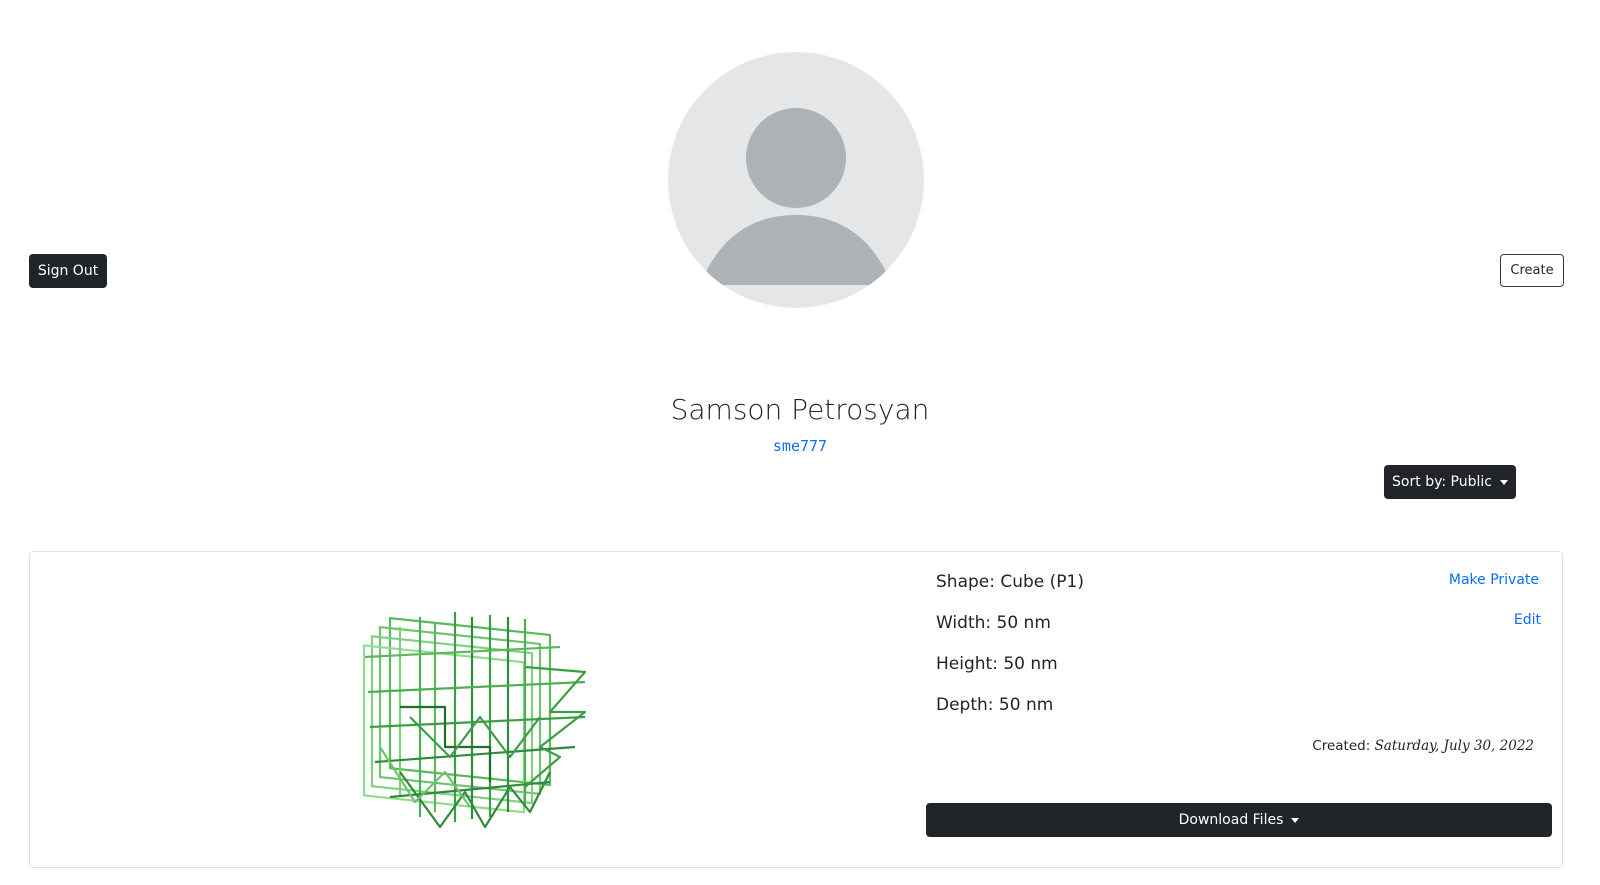 The width and height of the screenshot is (1600, 885). I want to click on sign-out-button: Sign Out, so click(68, 271).